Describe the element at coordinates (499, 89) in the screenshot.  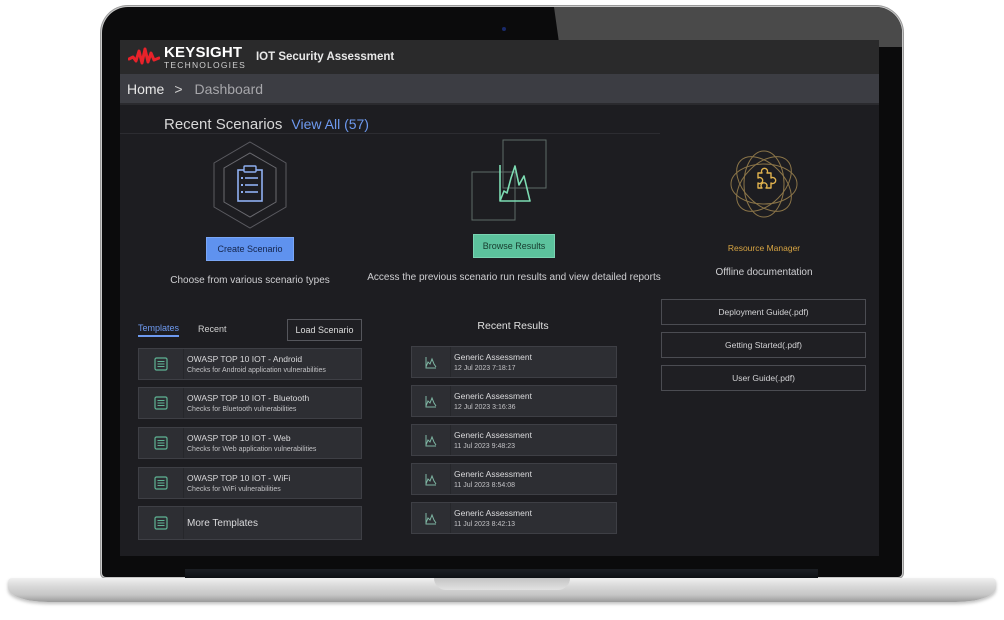
I see `breadcrumb: Home > Dashboard` at that location.